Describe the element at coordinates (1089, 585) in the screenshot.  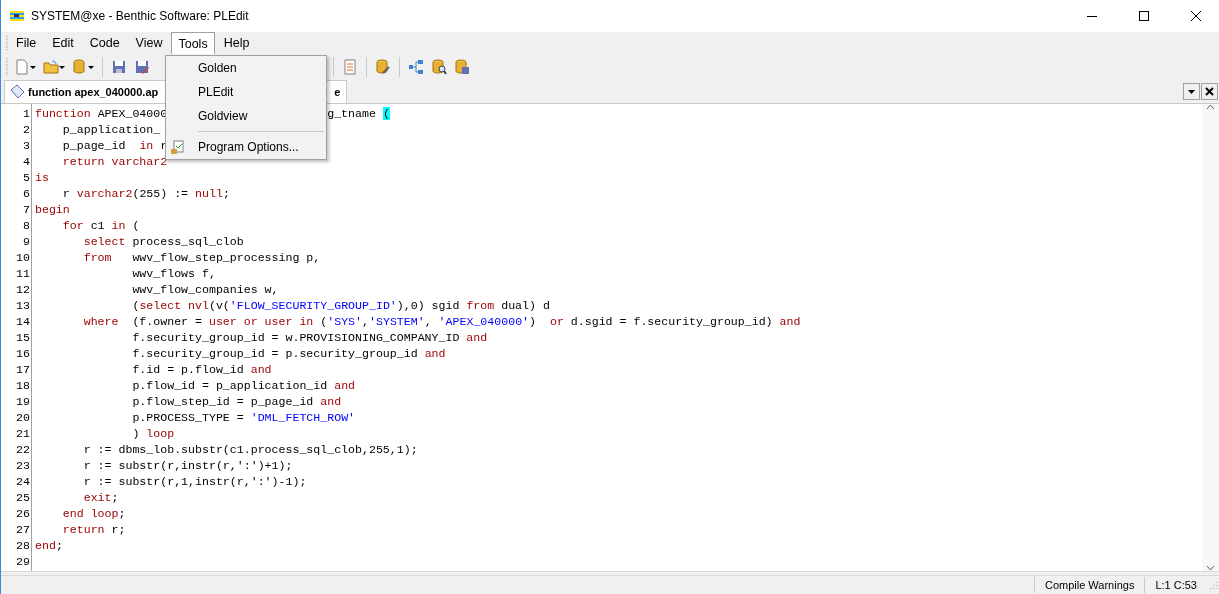
I see `status-text: Compile Warnings` at that location.